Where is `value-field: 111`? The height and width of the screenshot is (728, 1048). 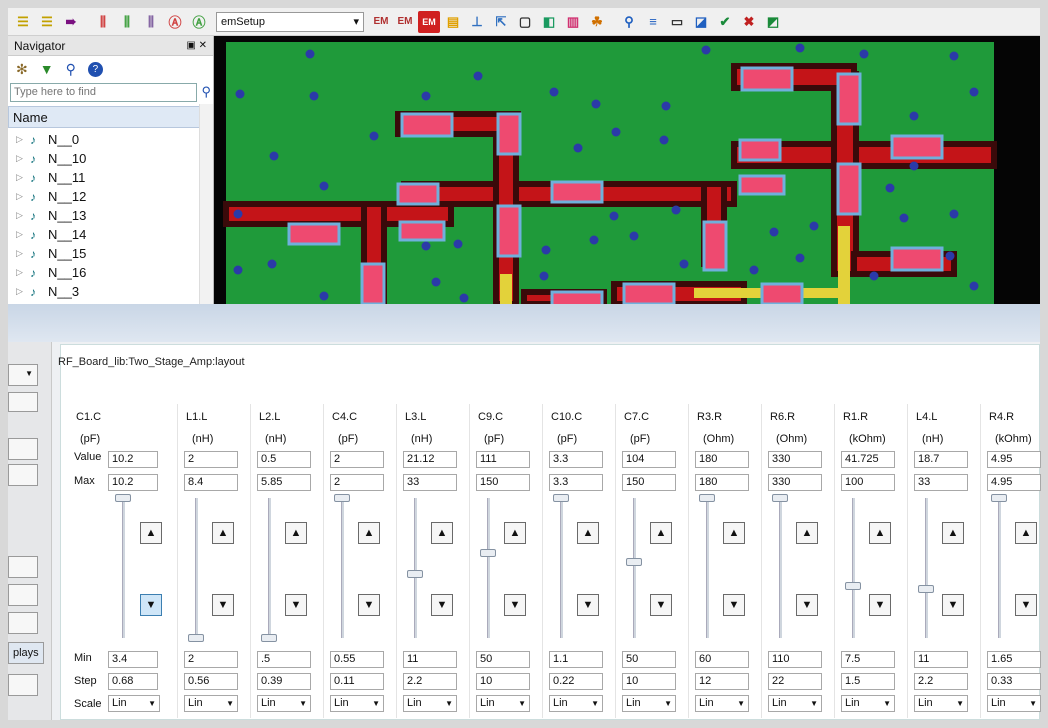 value-field: 111 is located at coordinates (503, 459).